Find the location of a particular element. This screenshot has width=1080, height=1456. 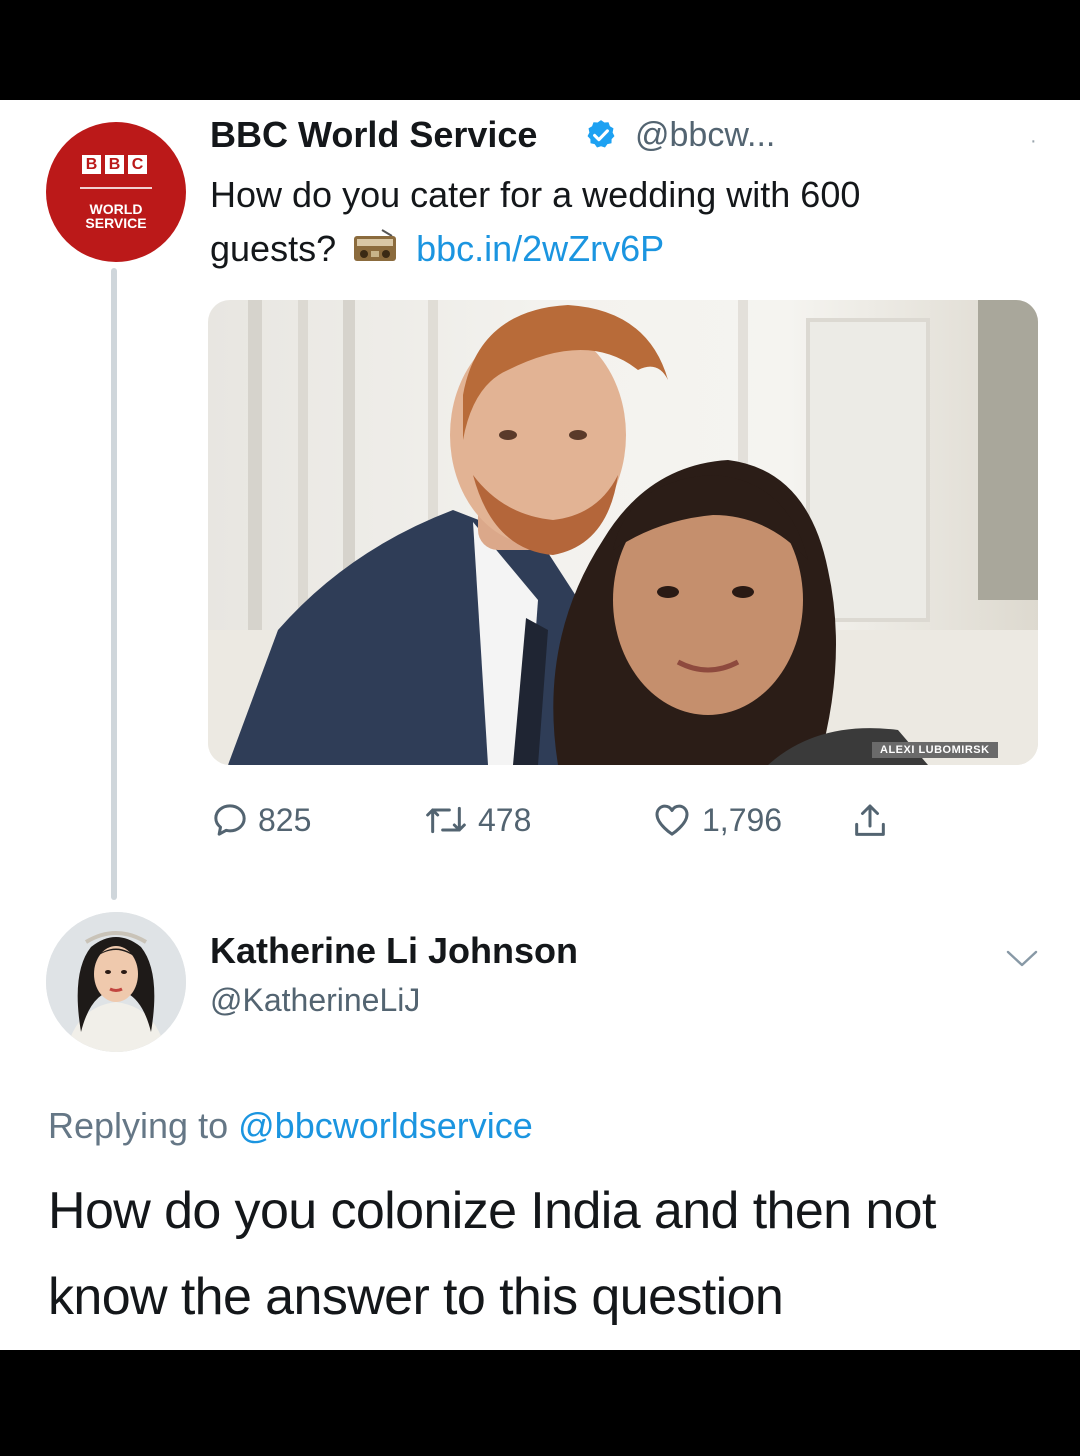

more-options-icon: · is located at coordinates (1033, 141).